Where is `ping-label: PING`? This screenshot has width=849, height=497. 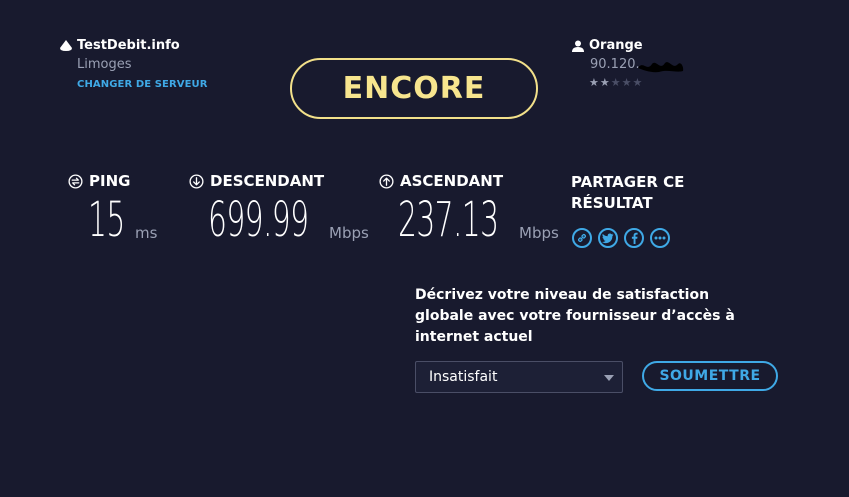
ping-label: PING is located at coordinates (110, 181).